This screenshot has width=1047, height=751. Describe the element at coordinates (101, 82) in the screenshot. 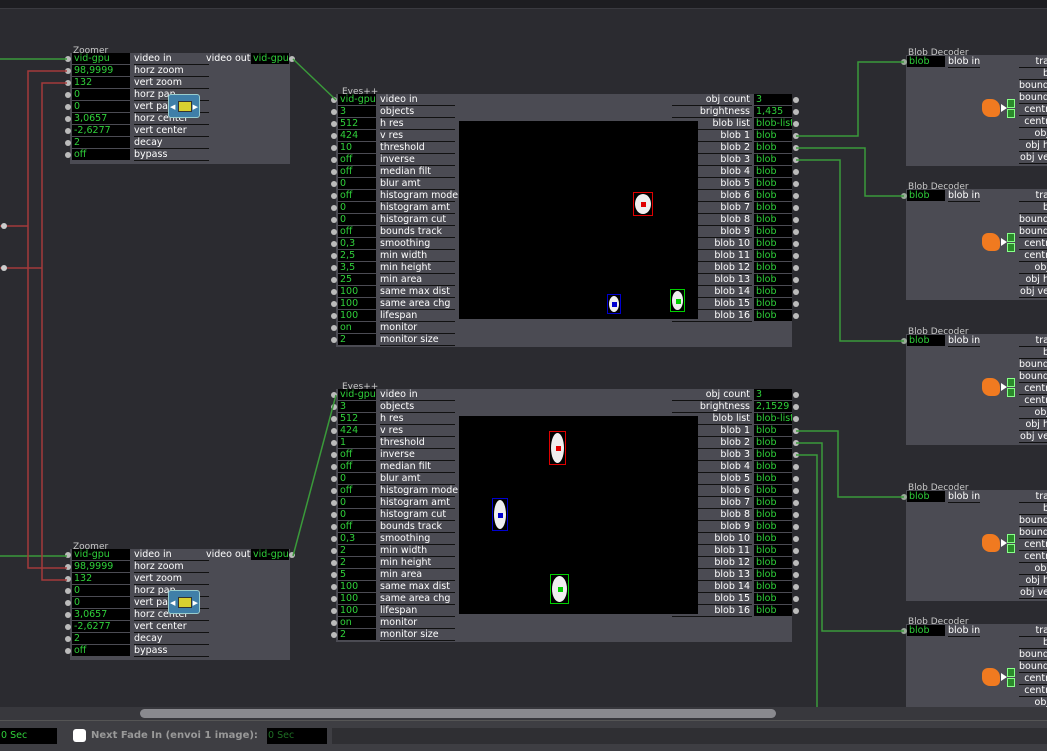

I see `input-value: 132` at that location.